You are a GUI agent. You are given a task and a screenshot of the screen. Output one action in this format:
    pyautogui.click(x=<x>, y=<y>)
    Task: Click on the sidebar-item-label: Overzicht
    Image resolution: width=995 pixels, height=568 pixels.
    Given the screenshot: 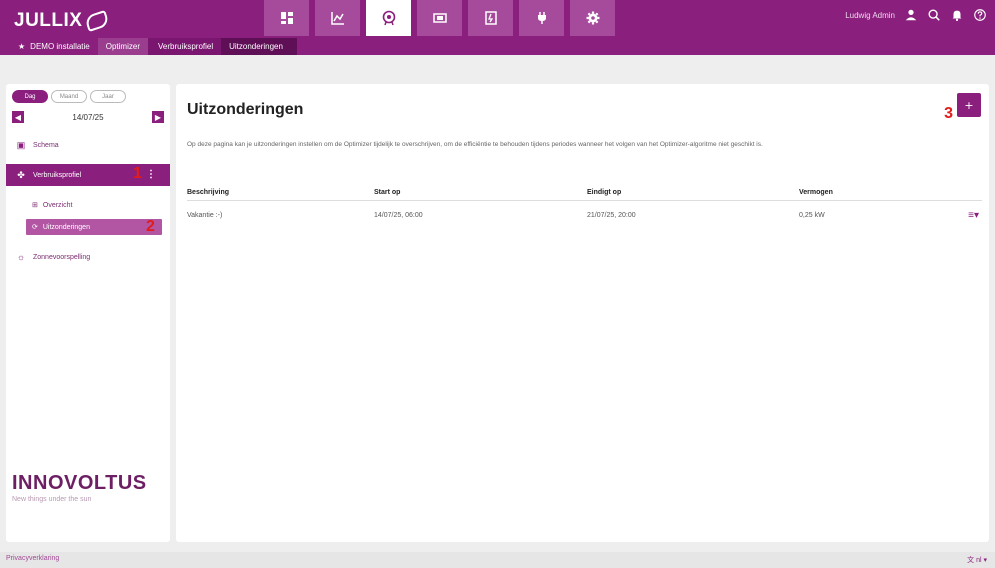 What is the action you would take?
    pyautogui.click(x=57, y=205)
    